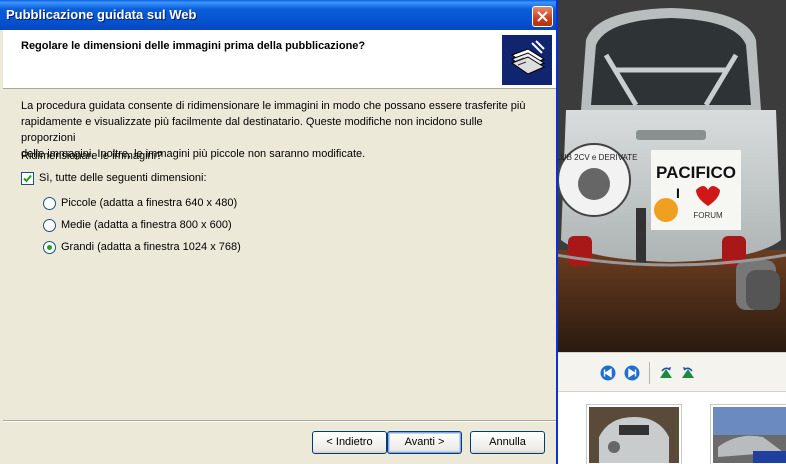 This screenshot has height=464, width=786. What do you see at coordinates (92, 156) in the screenshot?
I see `resize-question: Ridimensionare le immagini?` at bounding box center [92, 156].